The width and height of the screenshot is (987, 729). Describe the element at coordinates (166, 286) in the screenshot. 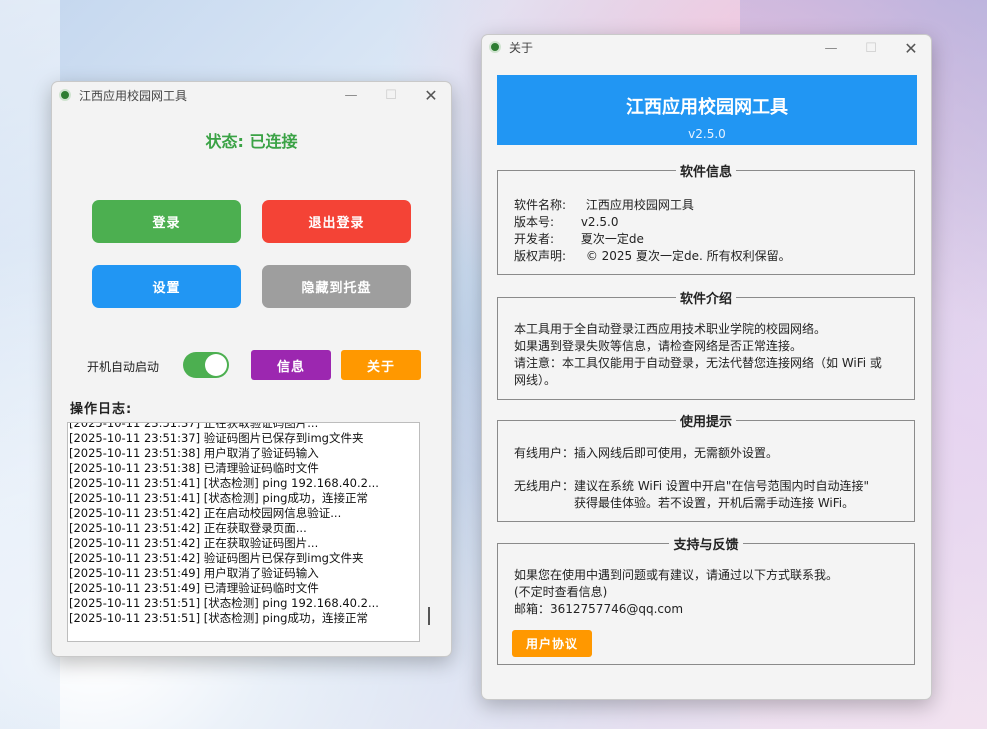

I see `settings-button: 设置` at that location.